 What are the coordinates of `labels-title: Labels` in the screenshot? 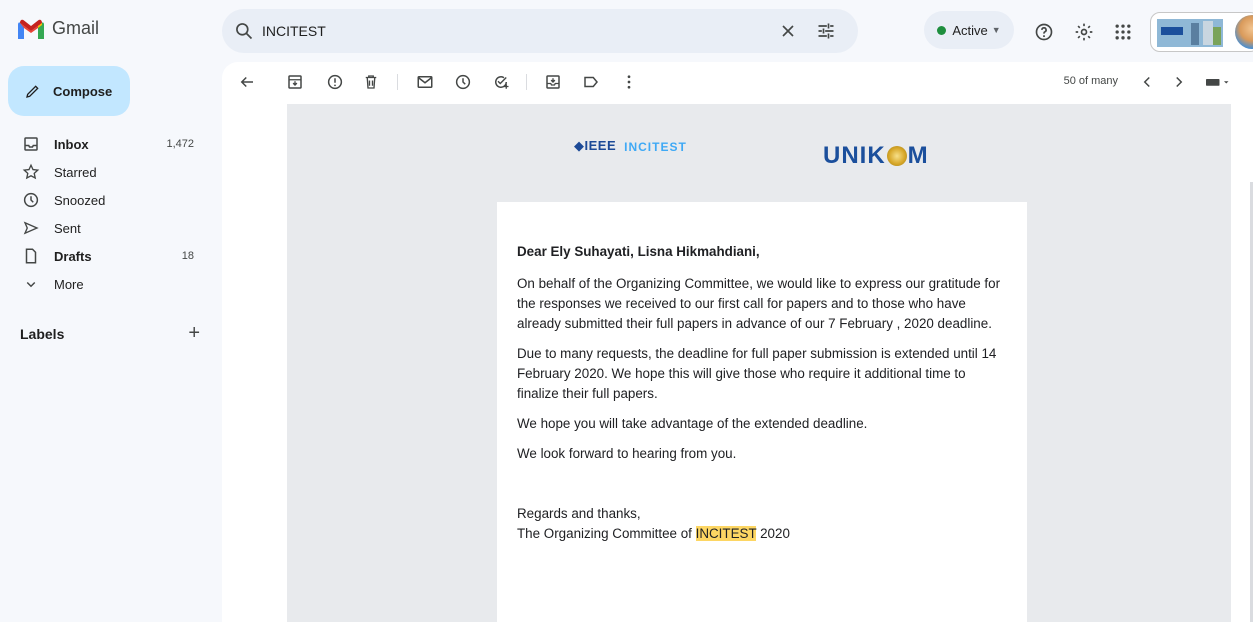 It's located at (42, 333).